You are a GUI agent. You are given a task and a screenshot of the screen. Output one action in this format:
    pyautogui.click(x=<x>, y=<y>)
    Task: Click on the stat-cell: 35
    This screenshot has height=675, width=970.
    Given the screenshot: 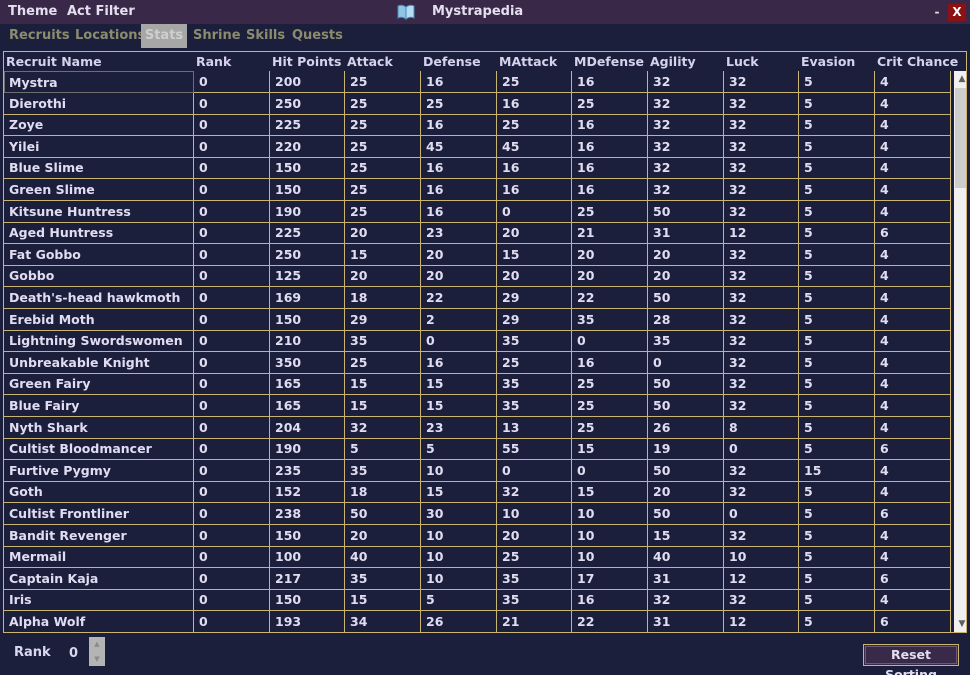 What is the action you would take?
    pyautogui.click(x=610, y=319)
    